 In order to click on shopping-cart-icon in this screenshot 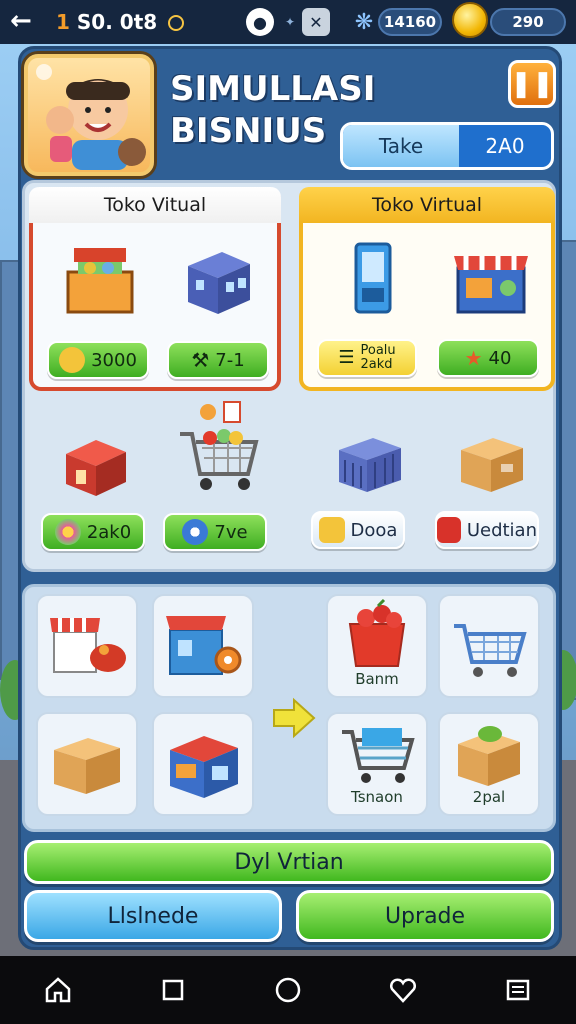, I will do `click(219, 448)`.